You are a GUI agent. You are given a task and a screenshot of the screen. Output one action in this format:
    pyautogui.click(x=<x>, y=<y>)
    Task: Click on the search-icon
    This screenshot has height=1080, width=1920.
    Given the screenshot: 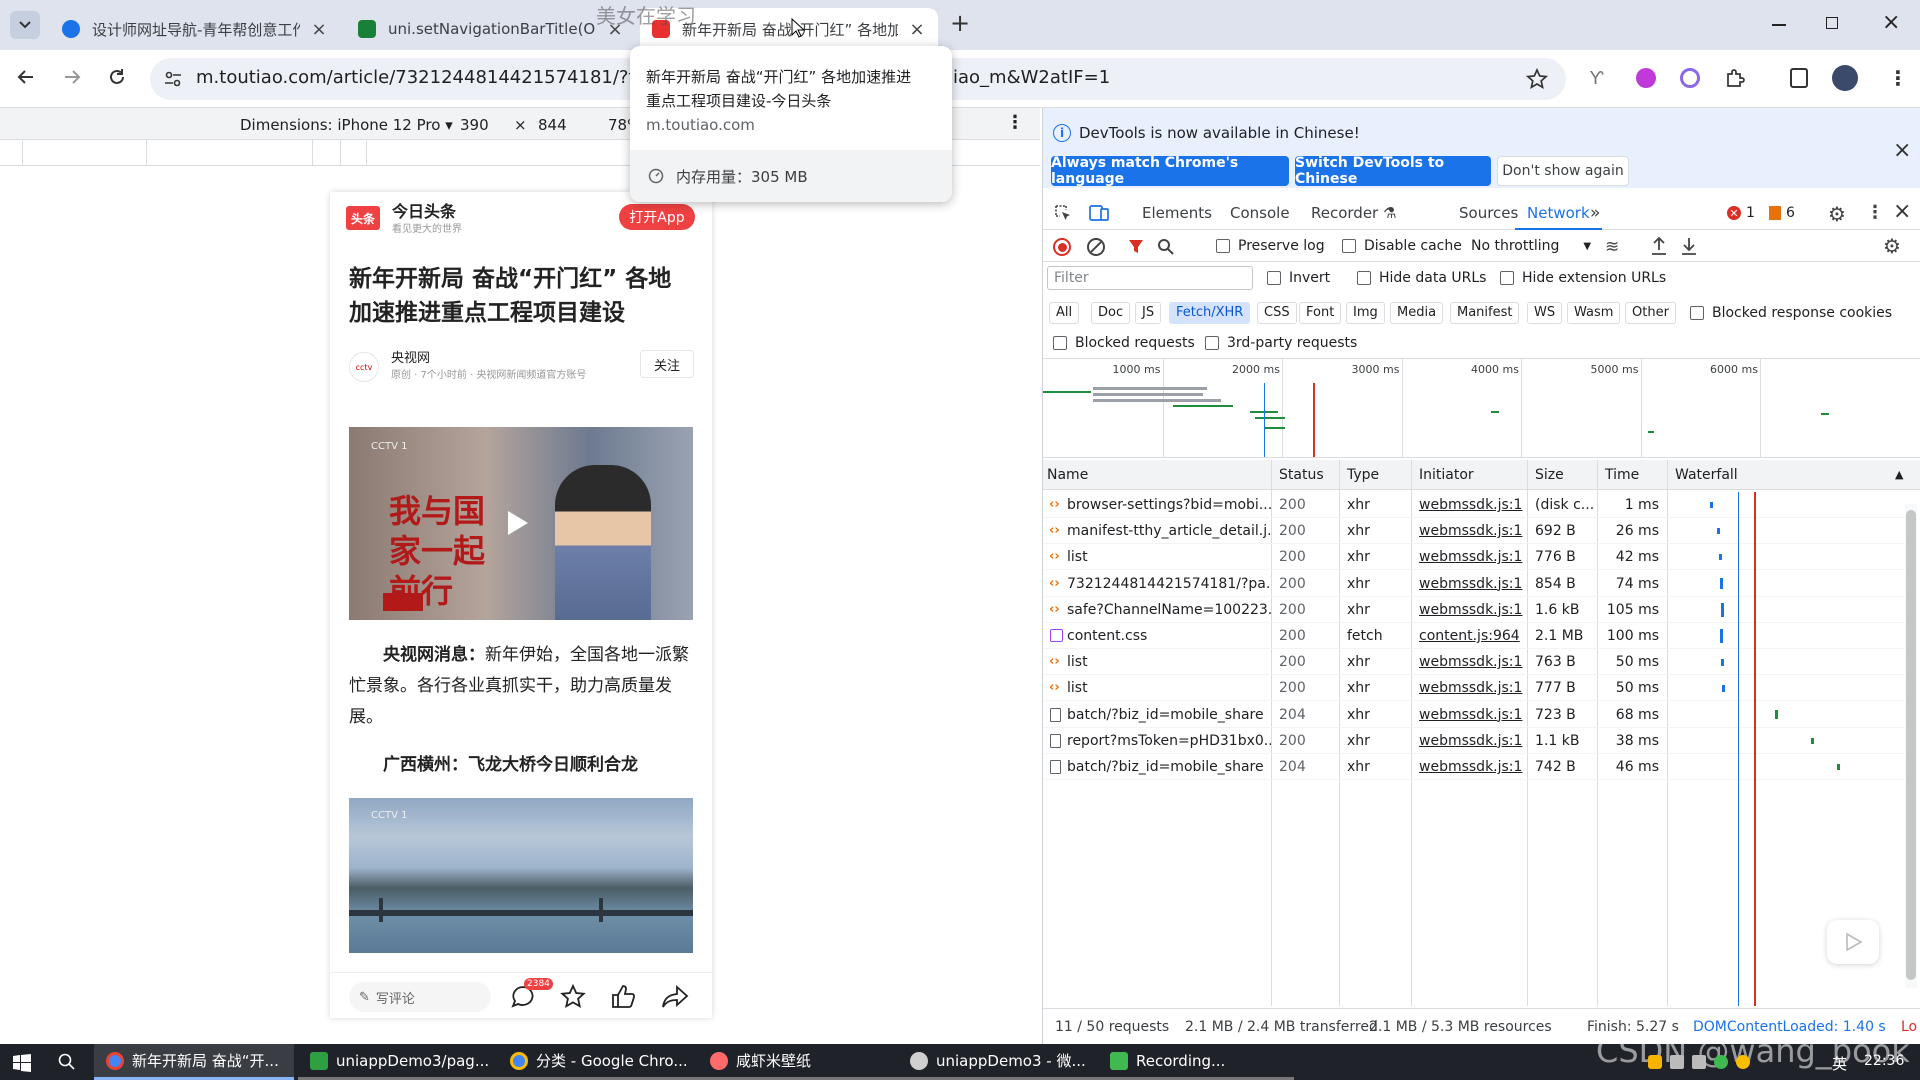 What is the action you would take?
    pyautogui.click(x=67, y=1062)
    